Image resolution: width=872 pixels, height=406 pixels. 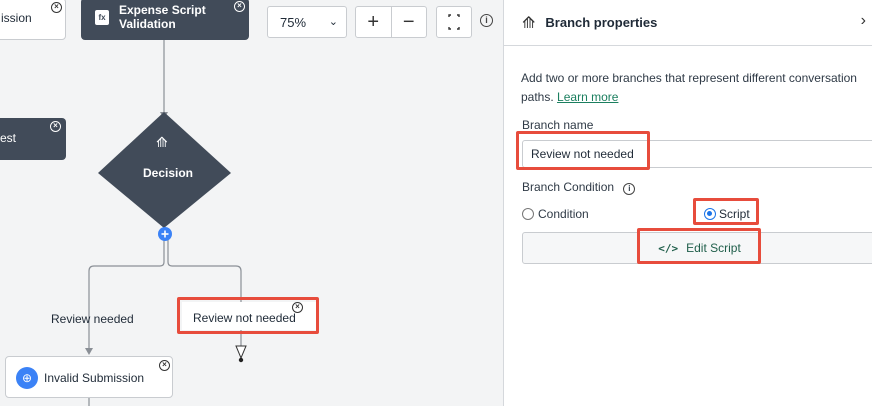 I want to click on panel-header: ⟰ Branch properties ›, so click(x=688, y=23).